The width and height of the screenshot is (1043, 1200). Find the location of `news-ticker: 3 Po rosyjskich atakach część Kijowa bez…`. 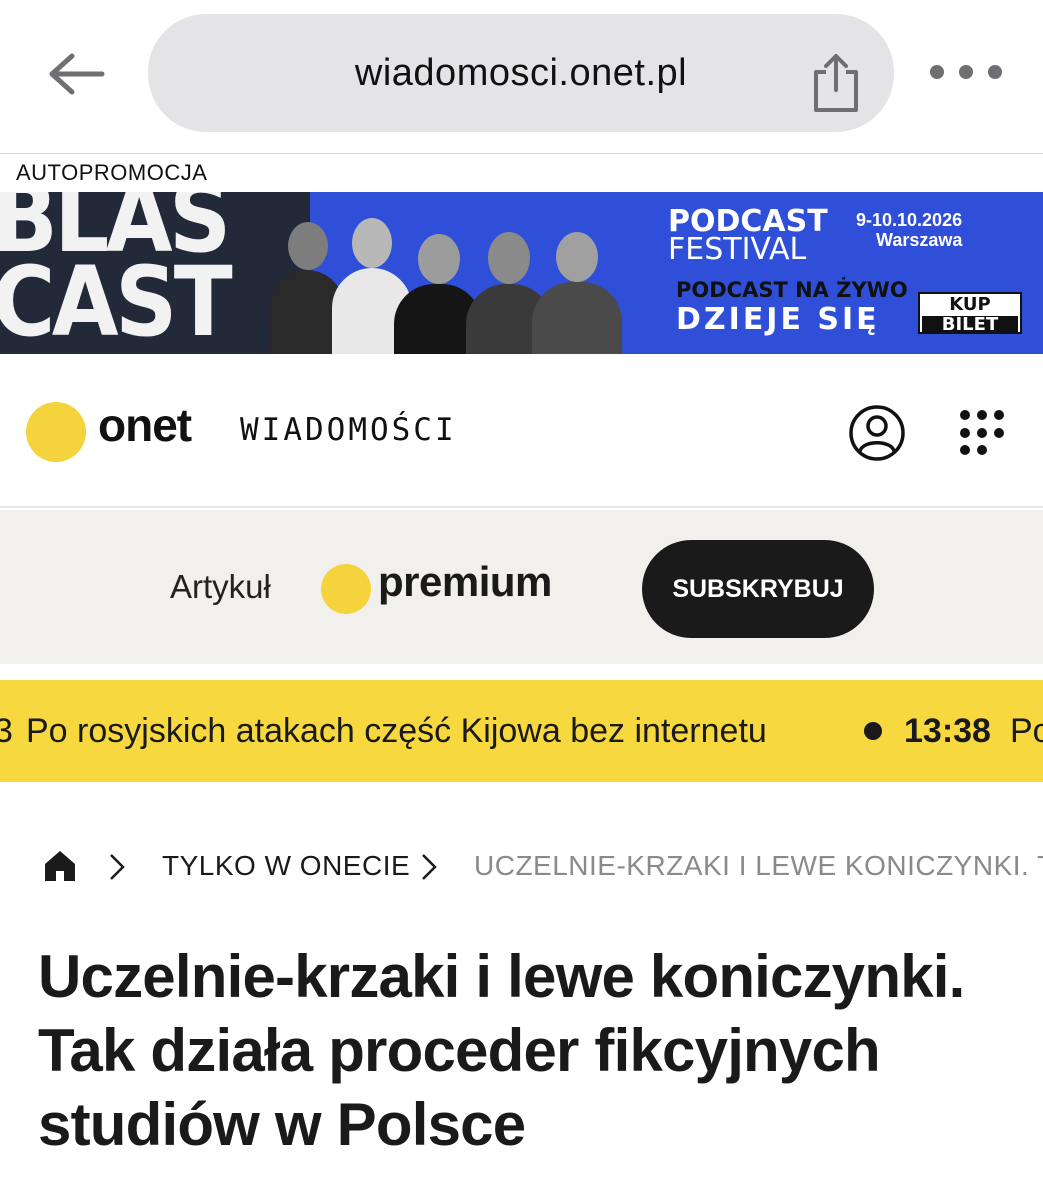

news-ticker: 3 Po rosyjskich atakach część Kijowa bez… is located at coordinates (521, 731).